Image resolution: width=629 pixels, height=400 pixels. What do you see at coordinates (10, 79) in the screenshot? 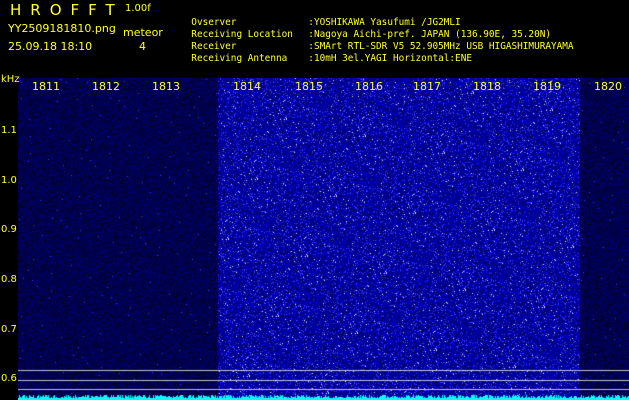
I see `y-axis-unit: kHz` at bounding box center [10, 79].